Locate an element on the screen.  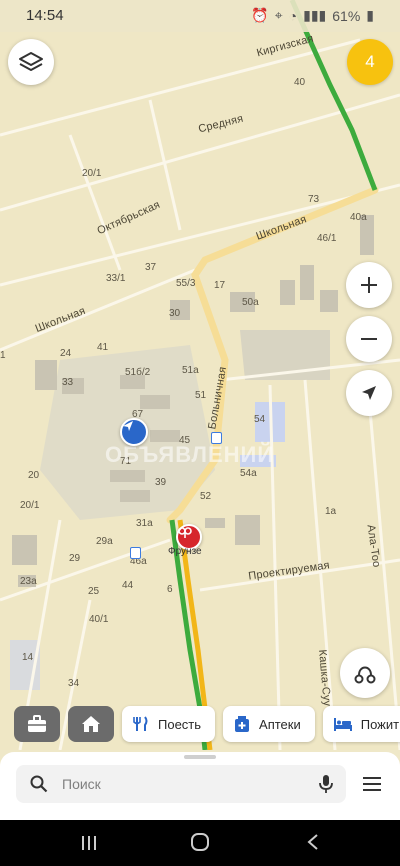
search-bar: Поиск is located at coordinates (181, 784).